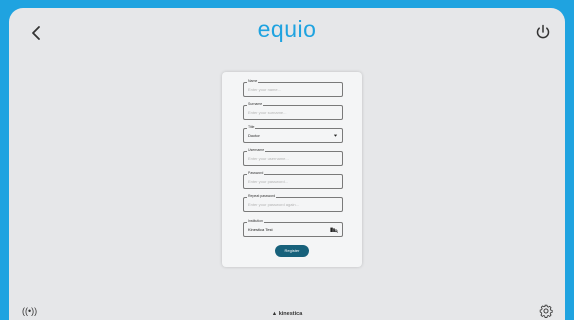 The width and height of the screenshot is (574, 320). Describe the element at coordinates (334, 230) in the screenshot. I see `institution-search-icon` at that location.